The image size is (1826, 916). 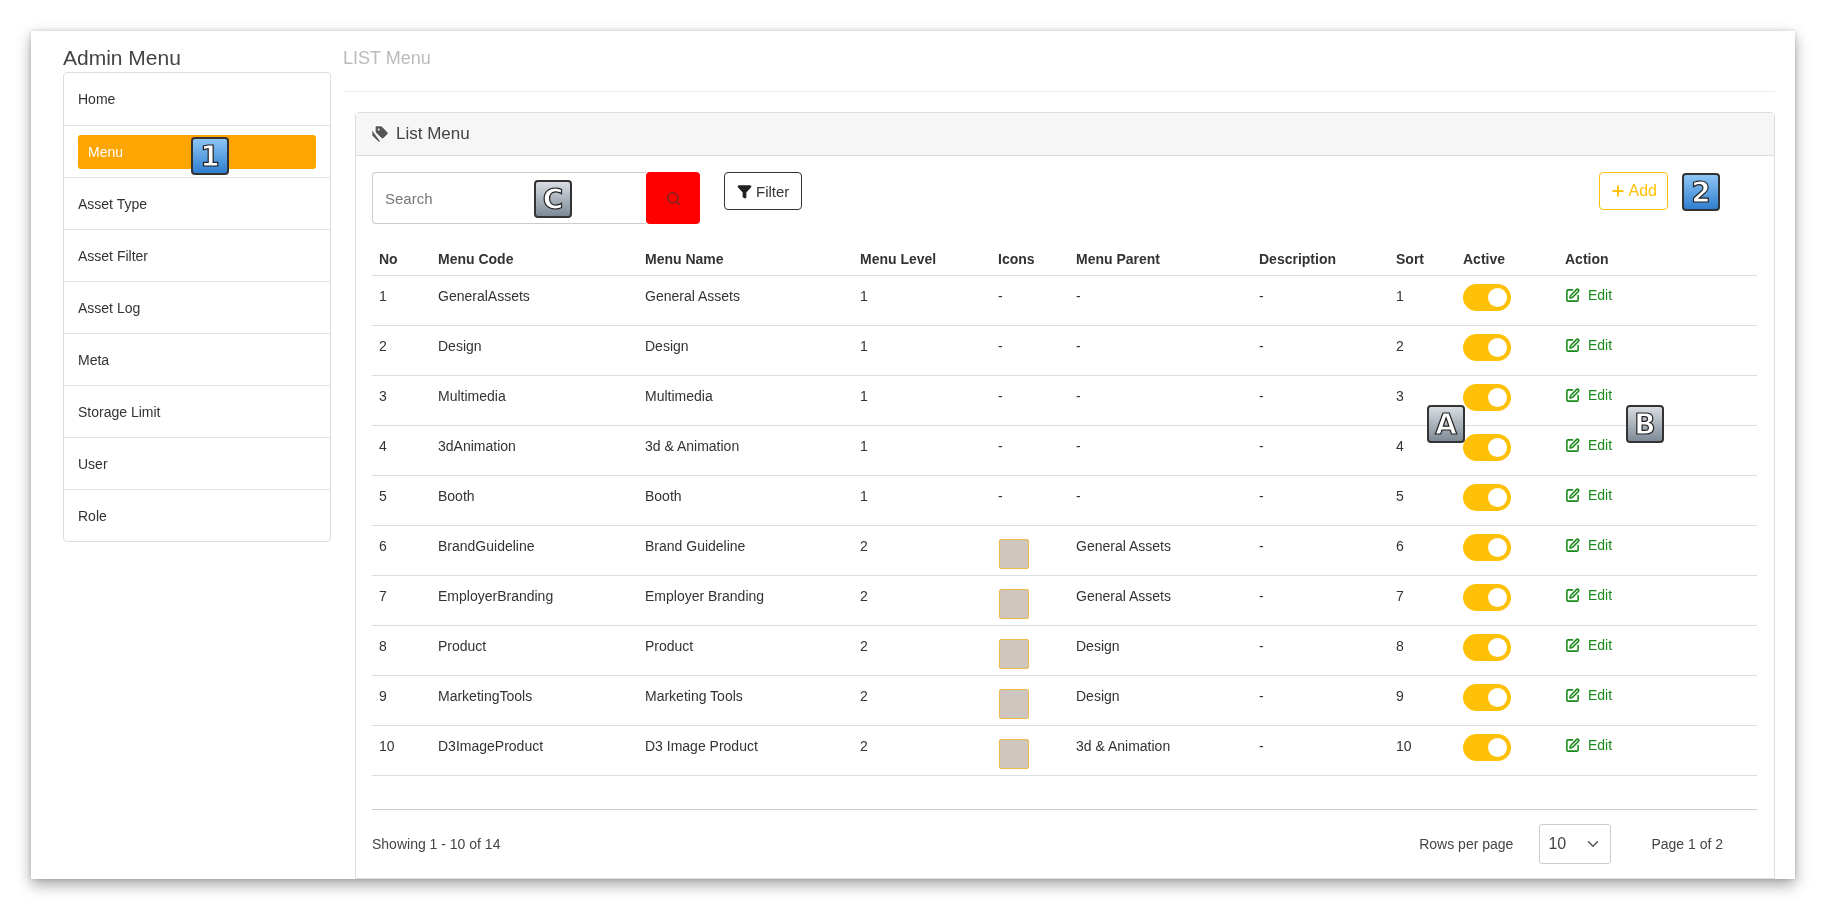 I want to click on table-cell: Employer Branding, so click(x=705, y=596).